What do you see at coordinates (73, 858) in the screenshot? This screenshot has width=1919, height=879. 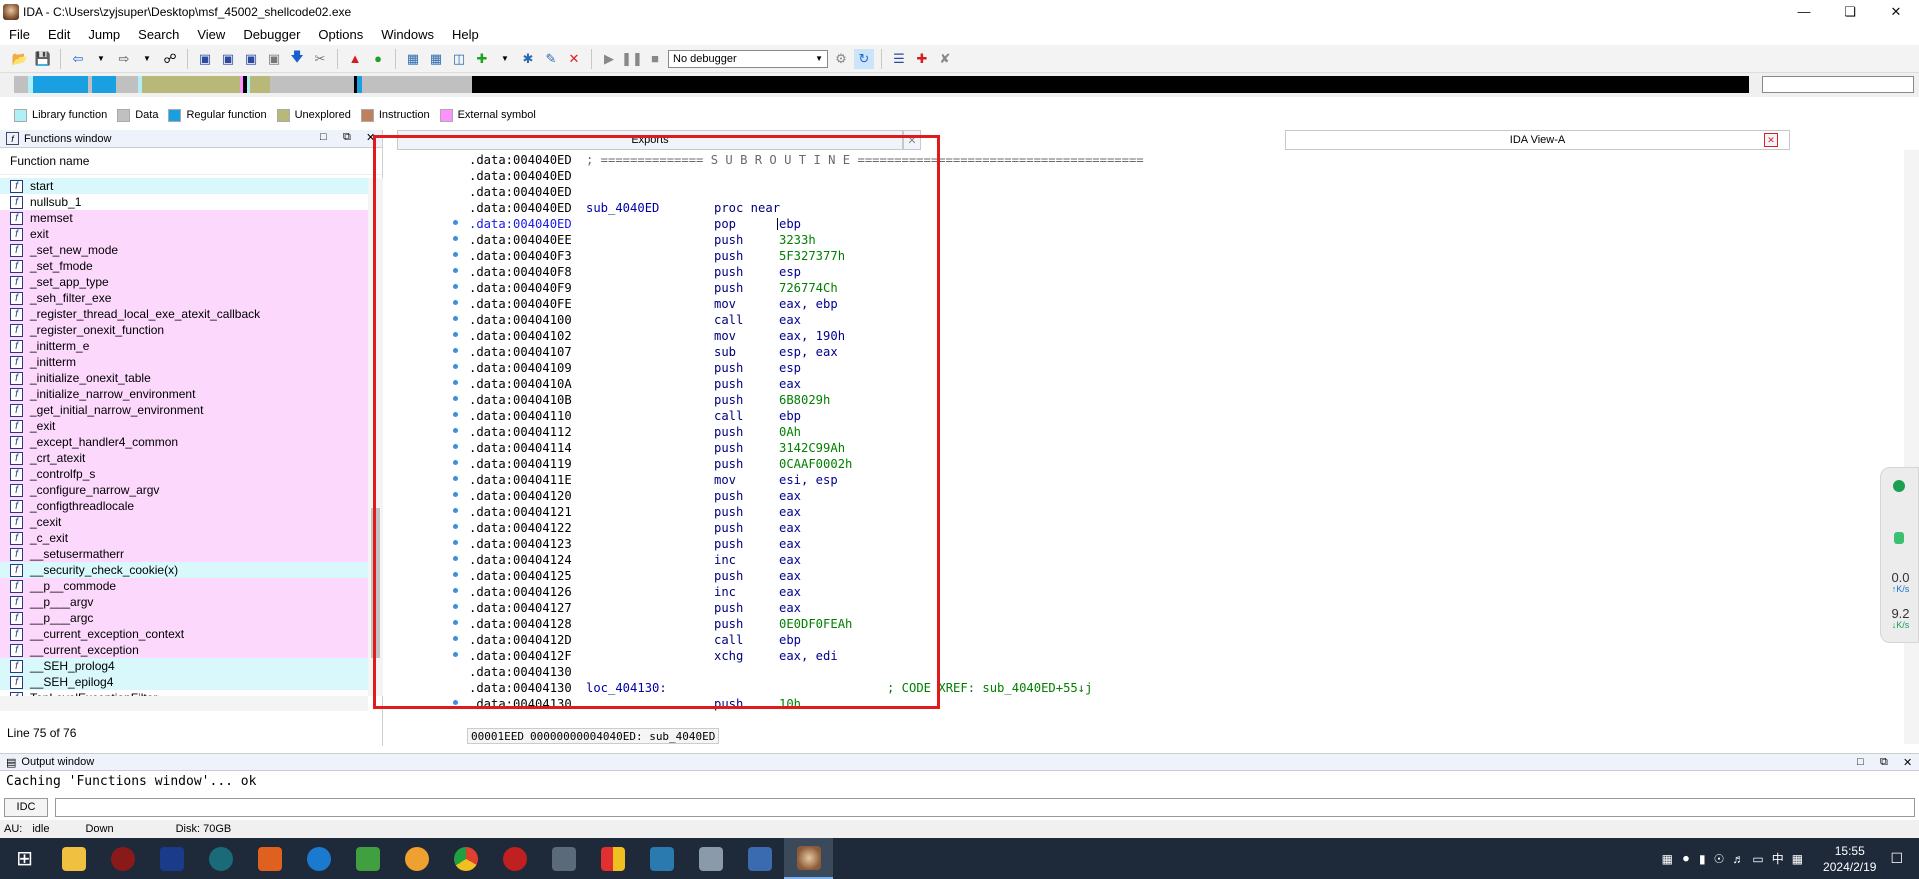 I see `file-explorer-icon` at bounding box center [73, 858].